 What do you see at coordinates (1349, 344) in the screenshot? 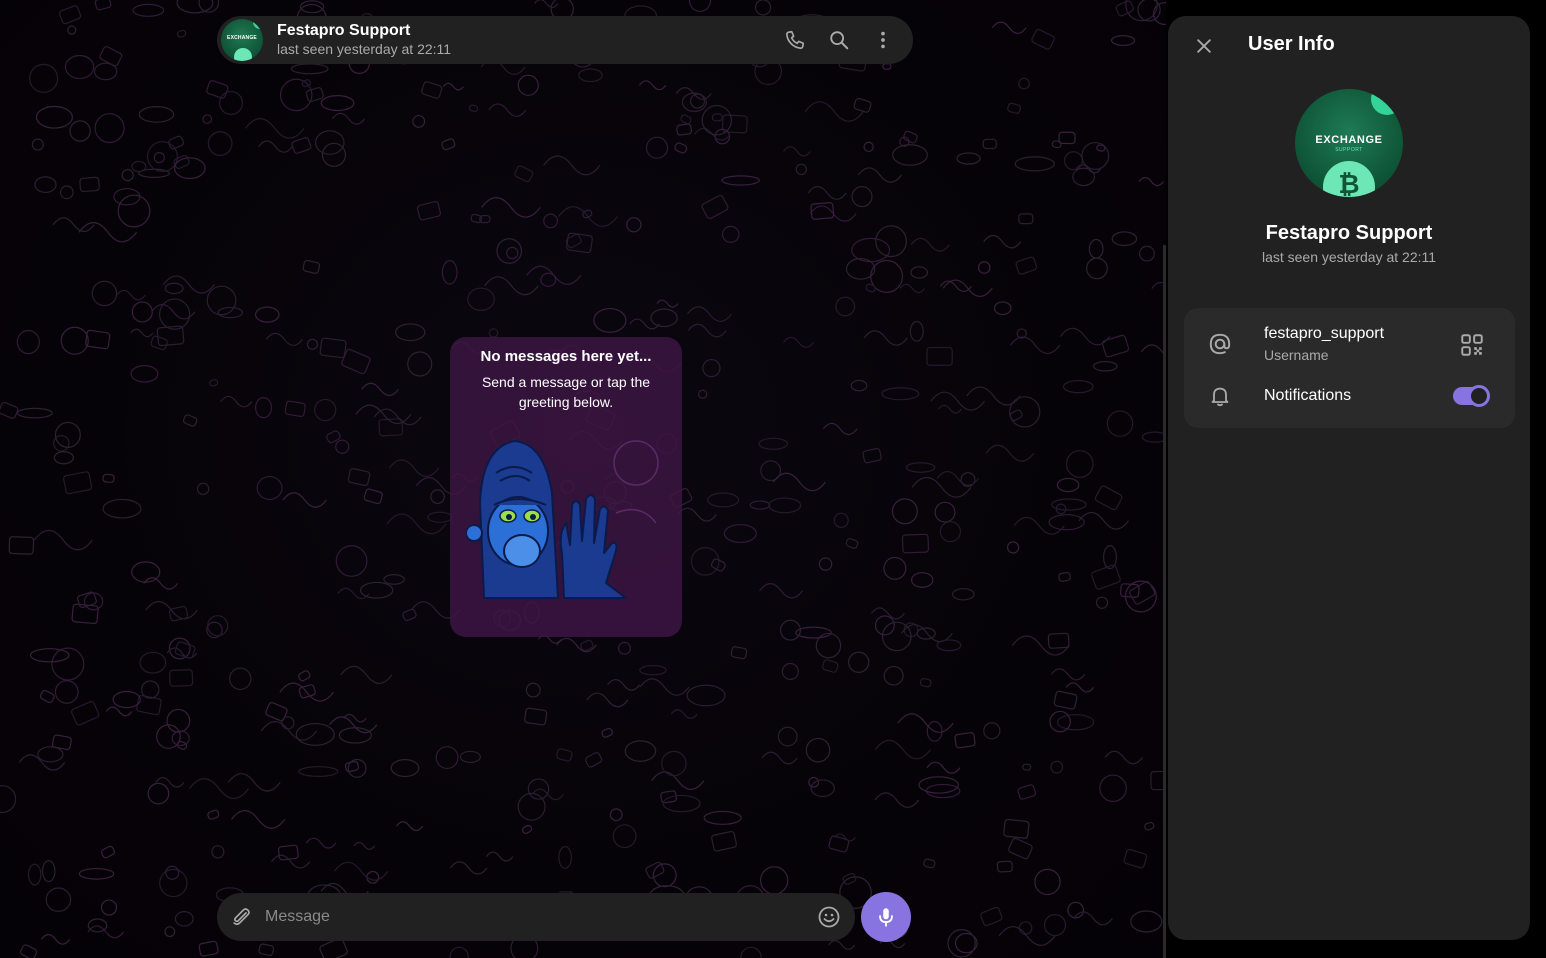
I see `username-row: festapro_support Username` at bounding box center [1349, 344].